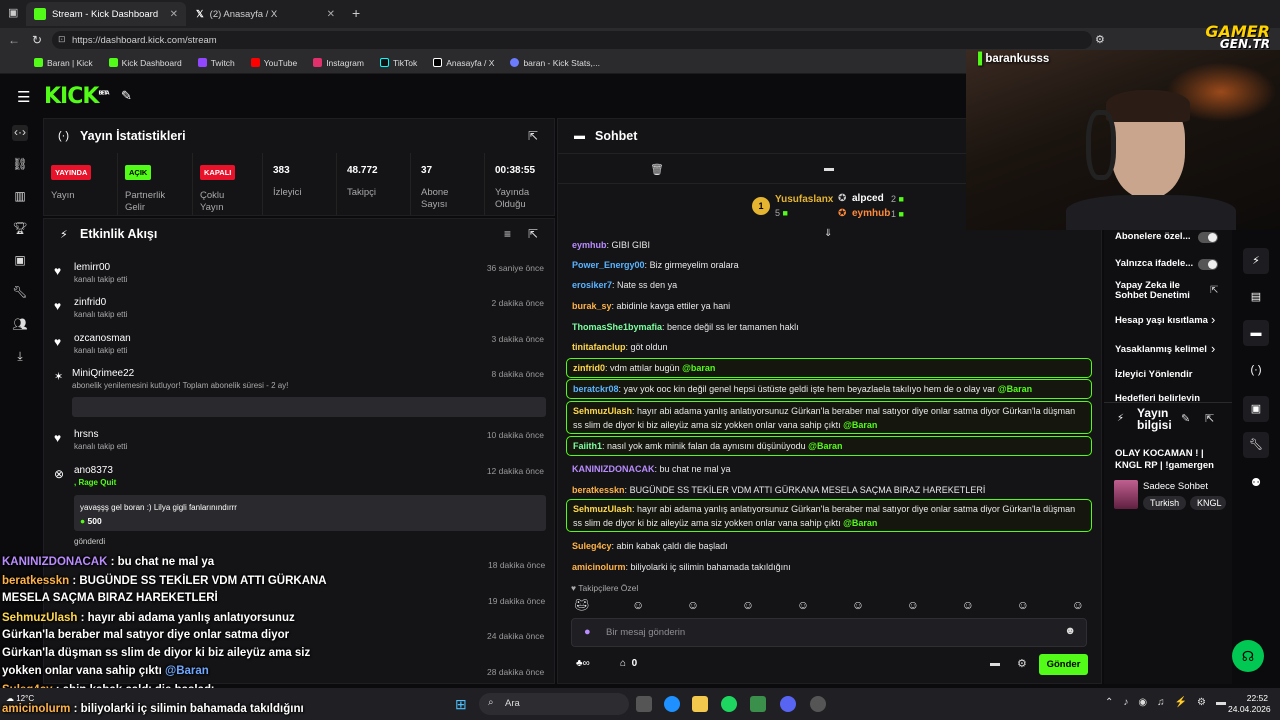 Image resolution: width=1280 pixels, height=720 pixels. Describe the element at coordinates (338, 63) in the screenshot. I see `bookmark-instagram: Instagram` at that location.